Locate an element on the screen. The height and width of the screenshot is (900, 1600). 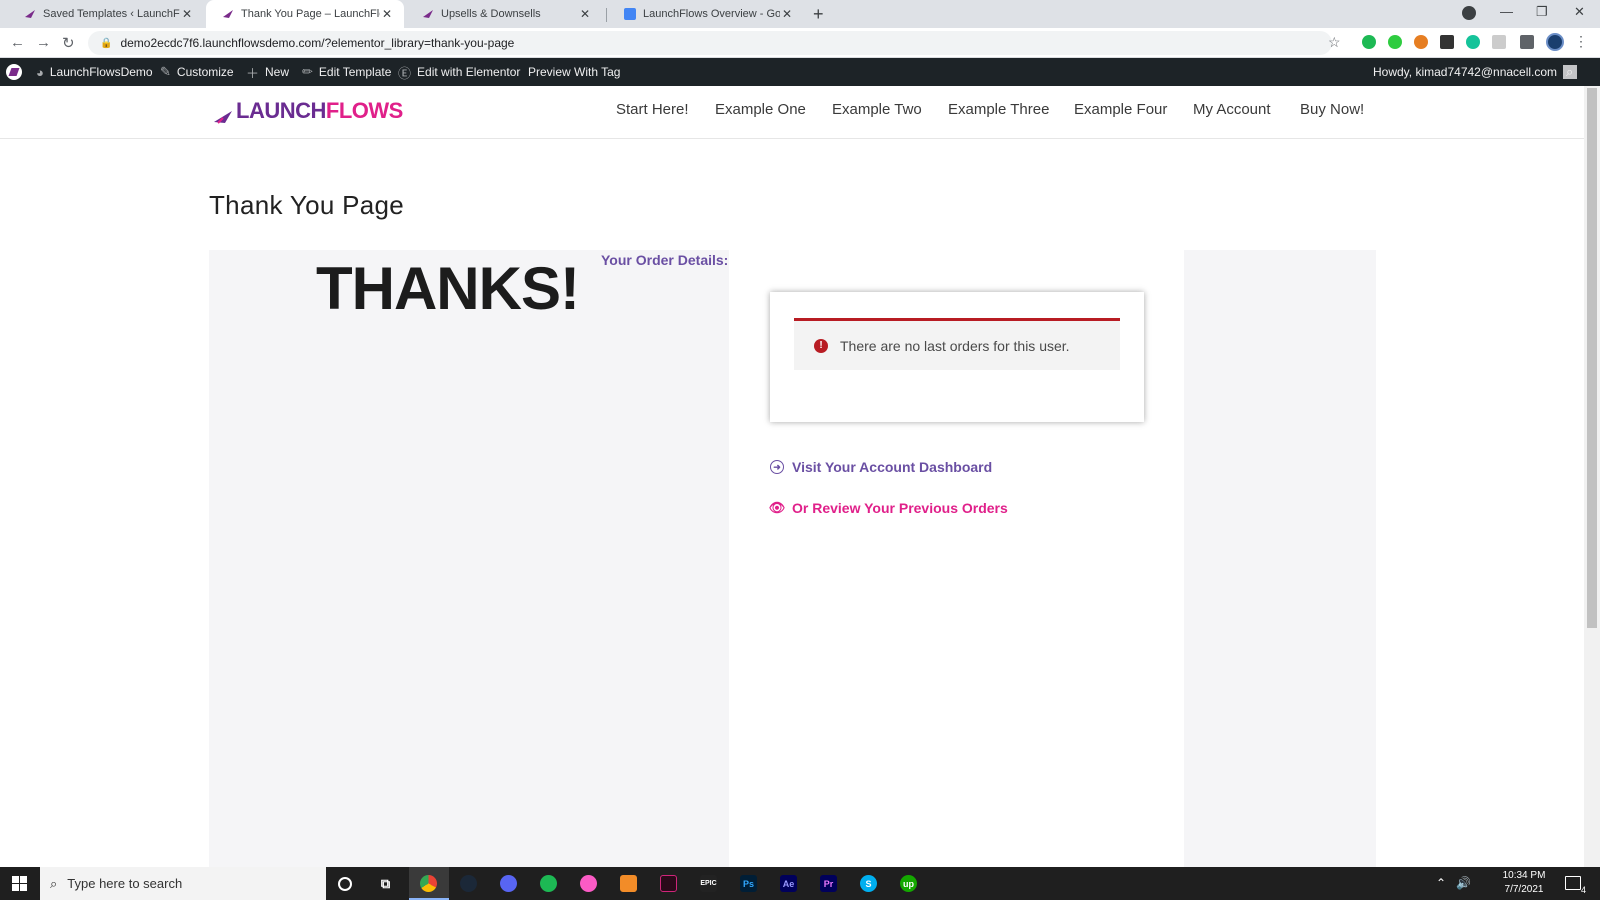
admin-search-icon: ⌕ is located at coordinates (1572, 72).